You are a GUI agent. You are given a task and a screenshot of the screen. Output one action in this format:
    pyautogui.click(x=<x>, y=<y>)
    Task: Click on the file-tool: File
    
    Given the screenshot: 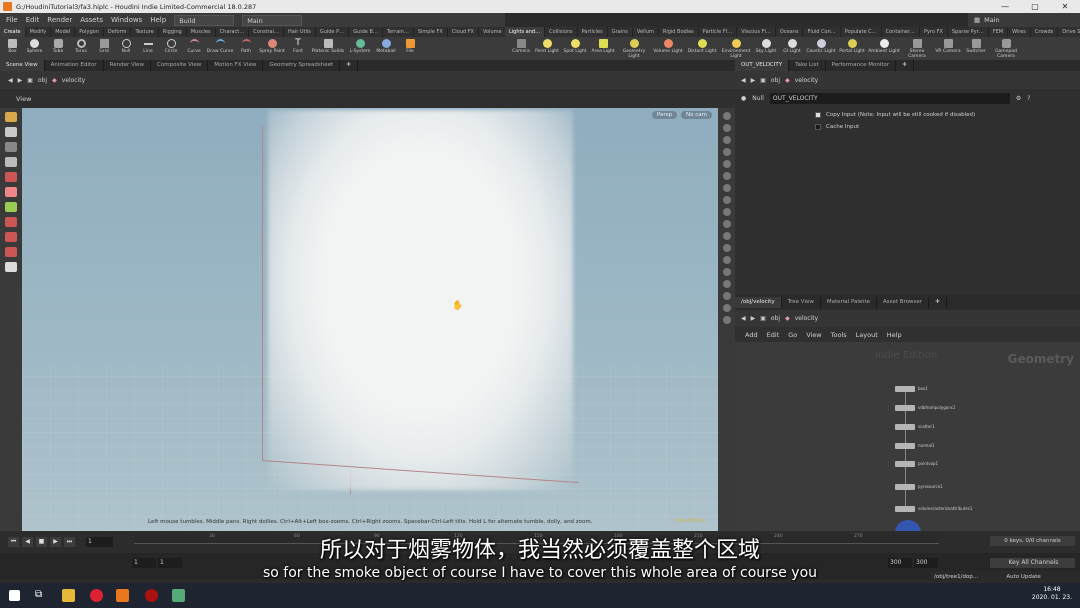 What is the action you would take?
    pyautogui.click(x=410, y=46)
    